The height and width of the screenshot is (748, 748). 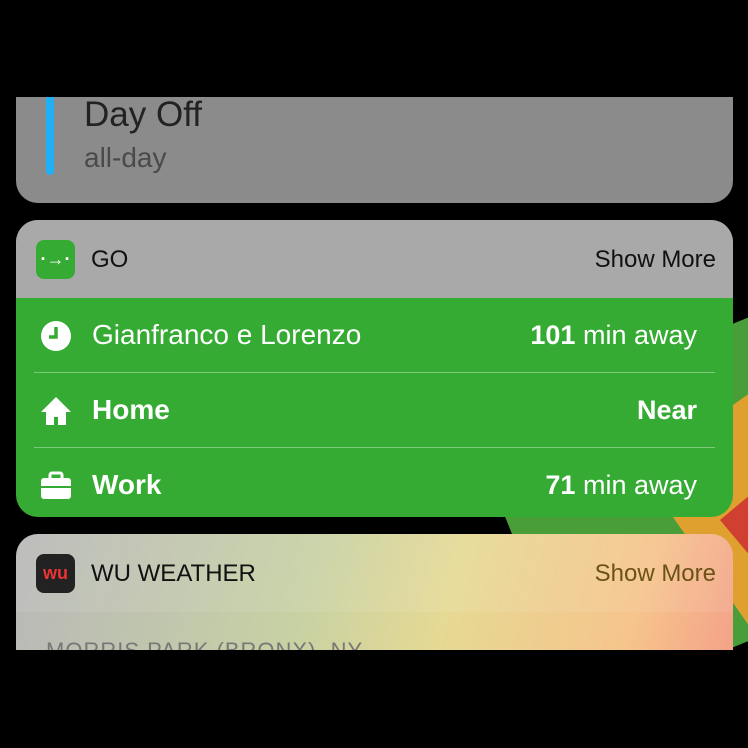 I want to click on go-show-more-button: Show More, so click(x=655, y=260).